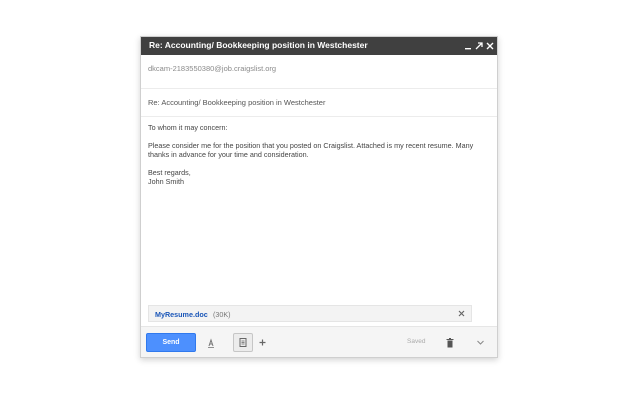  What do you see at coordinates (319, 72) in the screenshot?
I see `to-field: dkcam-2183550380@job.craigslist.org` at bounding box center [319, 72].